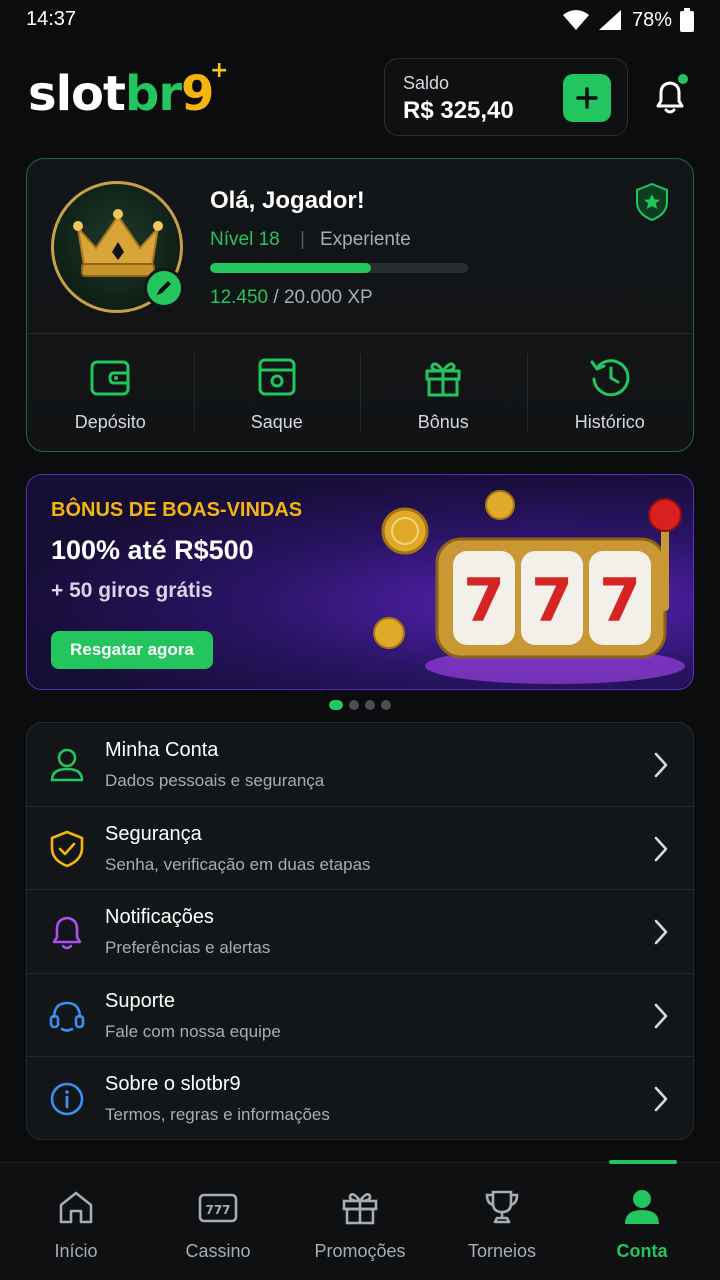  What do you see at coordinates (360, 705) in the screenshot?
I see `carousel-indicator` at bounding box center [360, 705].